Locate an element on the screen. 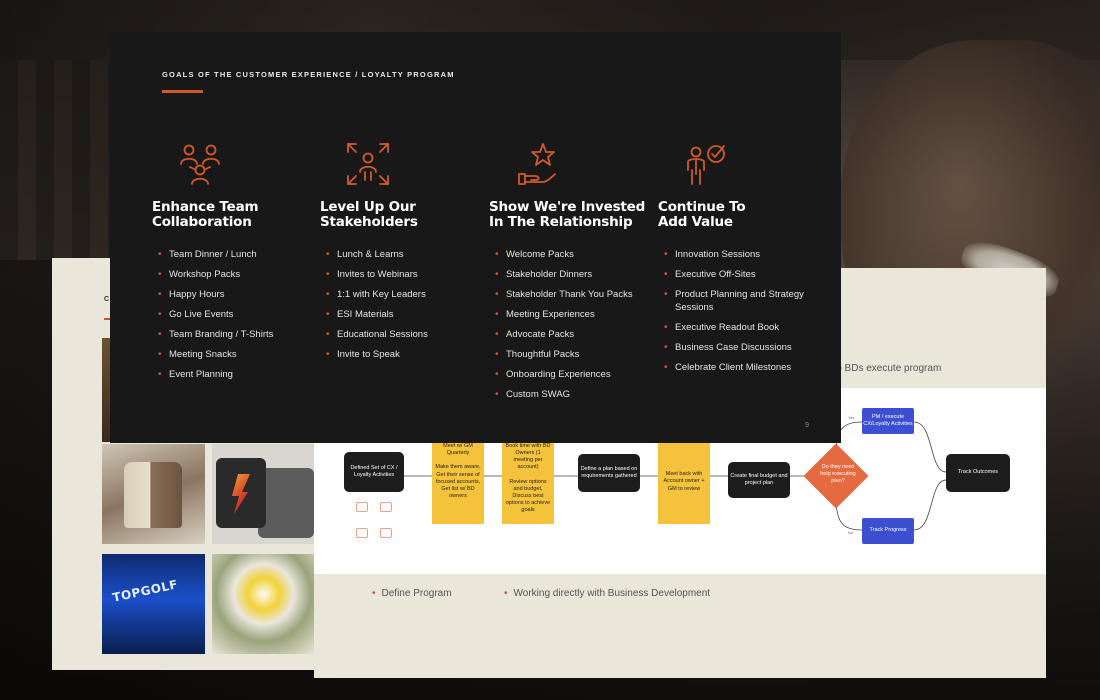 This screenshot has height=700, width=1100. tshirts-photo is located at coordinates (263, 494).